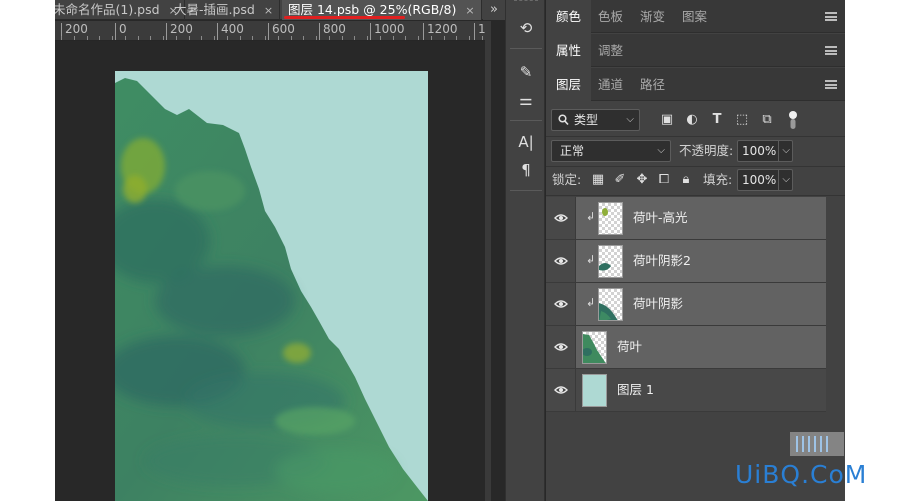  What do you see at coordinates (344, 17) in the screenshot?
I see `active-tab-underline` at bounding box center [344, 17].